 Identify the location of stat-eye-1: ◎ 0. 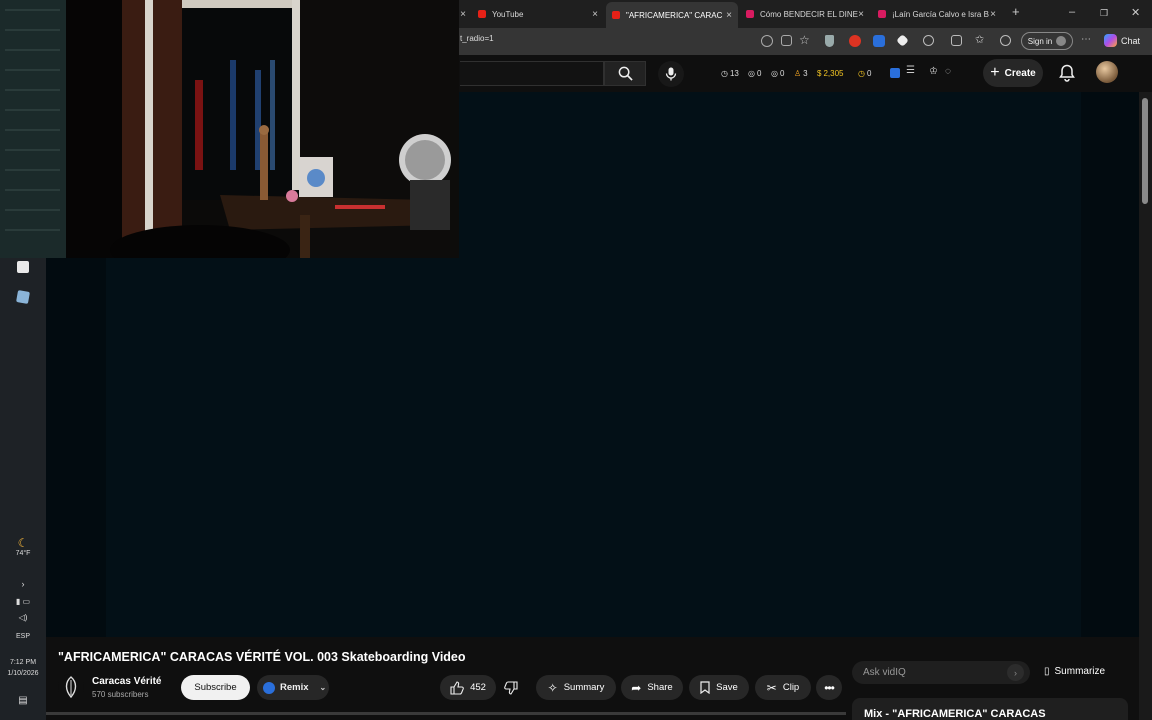
(755, 73).